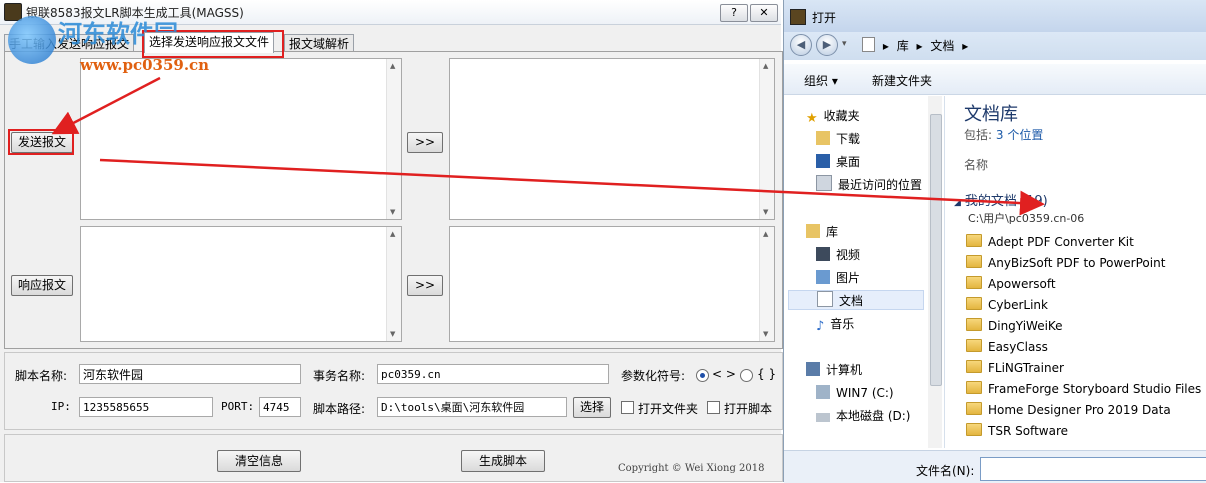  I want to click on file-list-item: CyberLink, so click(1007, 305).